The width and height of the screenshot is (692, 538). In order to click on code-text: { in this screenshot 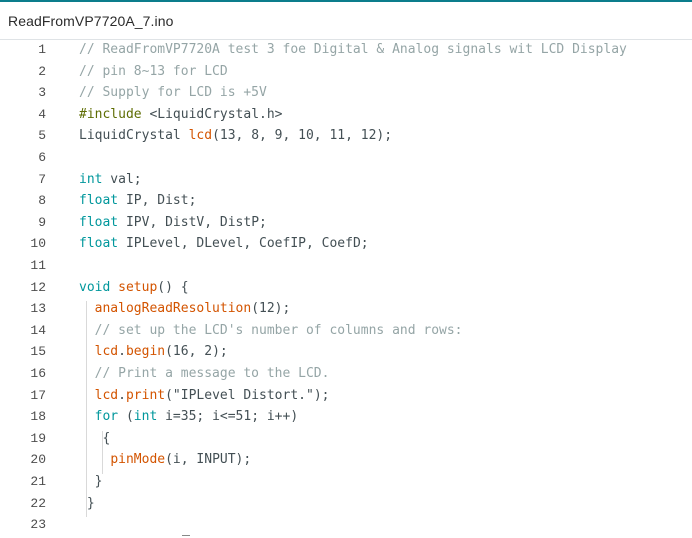, I will do `click(94, 438)`.